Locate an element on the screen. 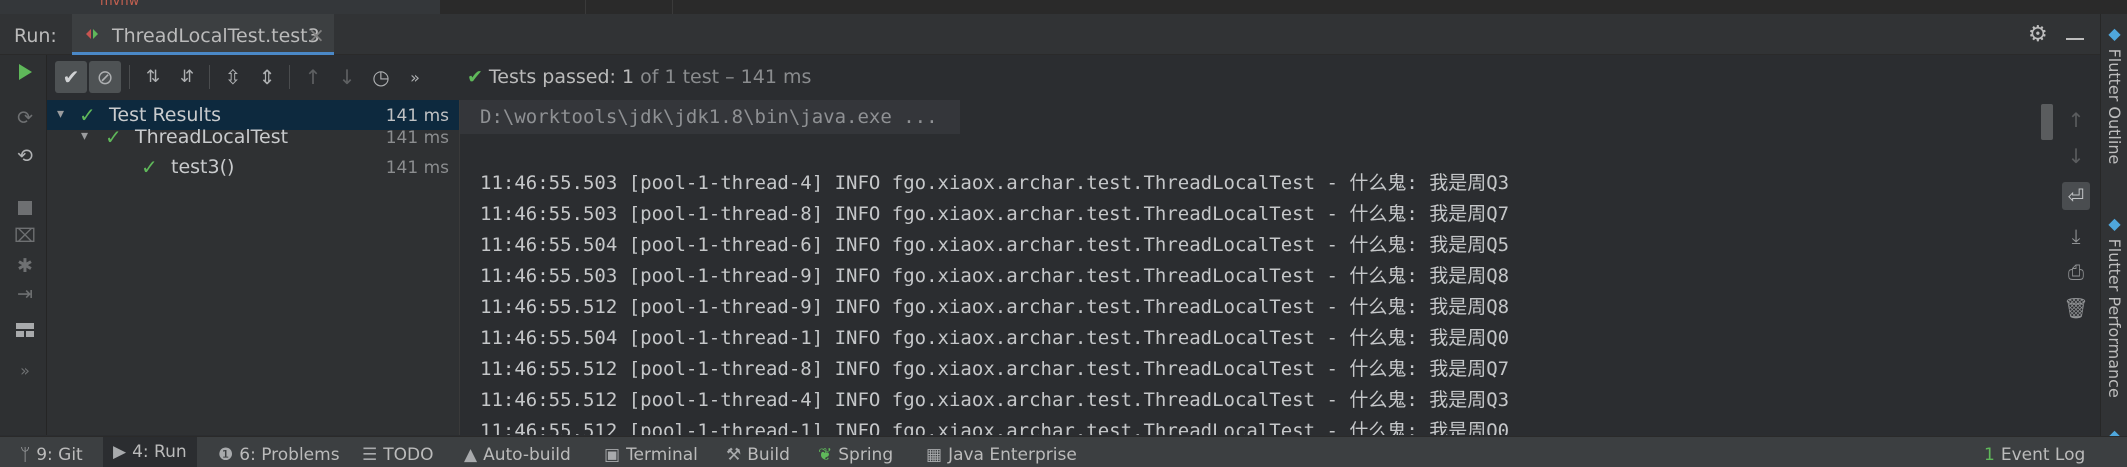 This screenshot has width=2127, height=467. layout-icon is located at coordinates (25, 330).